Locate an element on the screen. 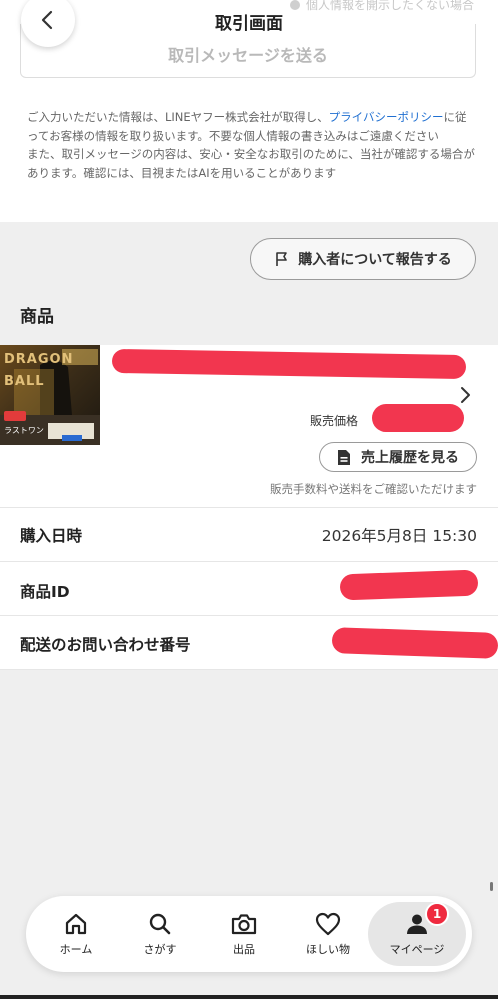 The image size is (498, 999). report-buyer-button: 購入者について報告する is located at coordinates (363, 259).